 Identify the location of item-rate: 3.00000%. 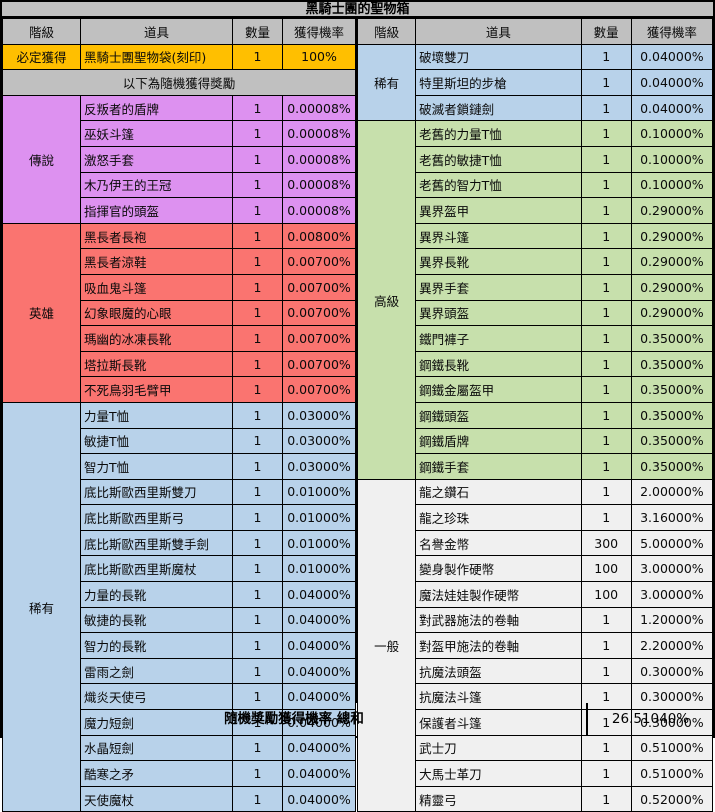
(672, 569).